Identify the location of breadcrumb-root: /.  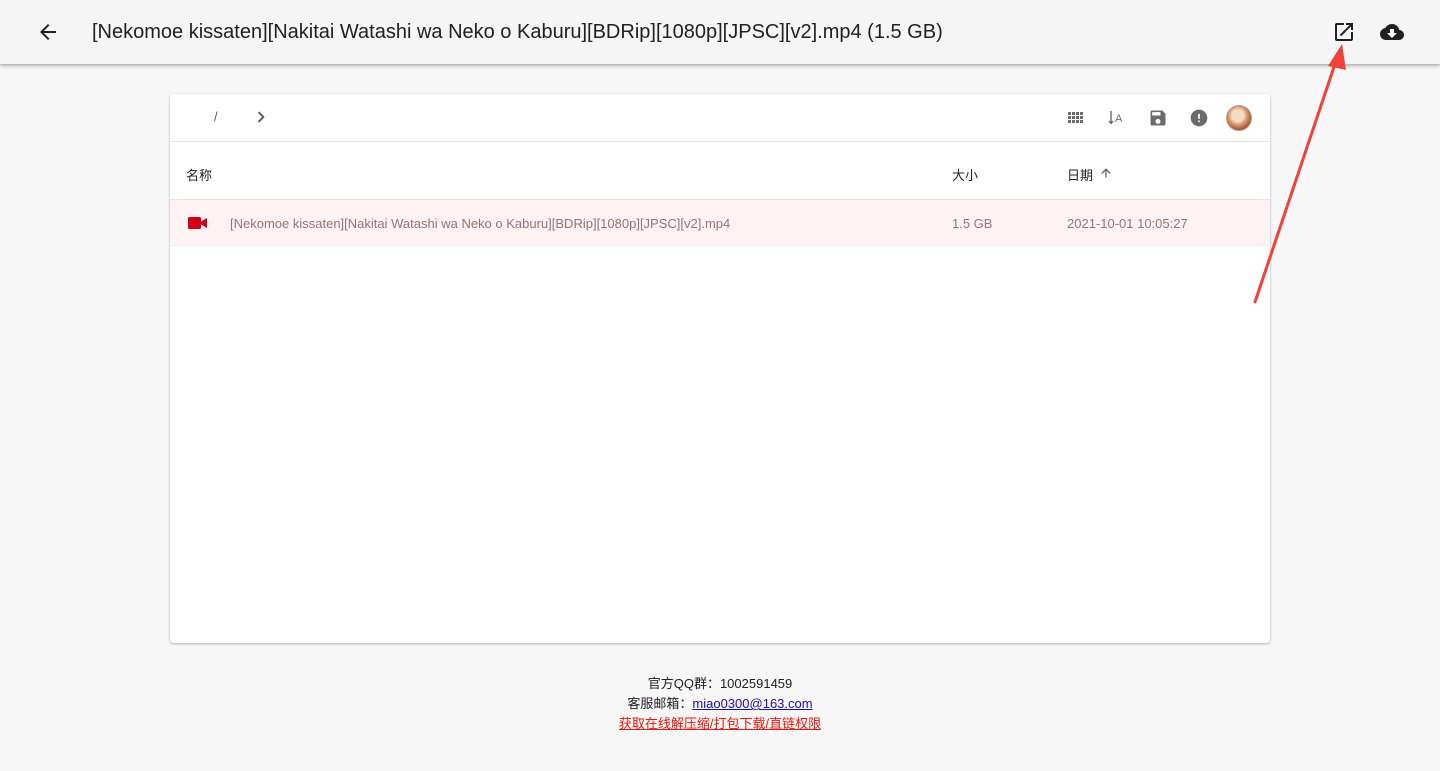
(216, 116).